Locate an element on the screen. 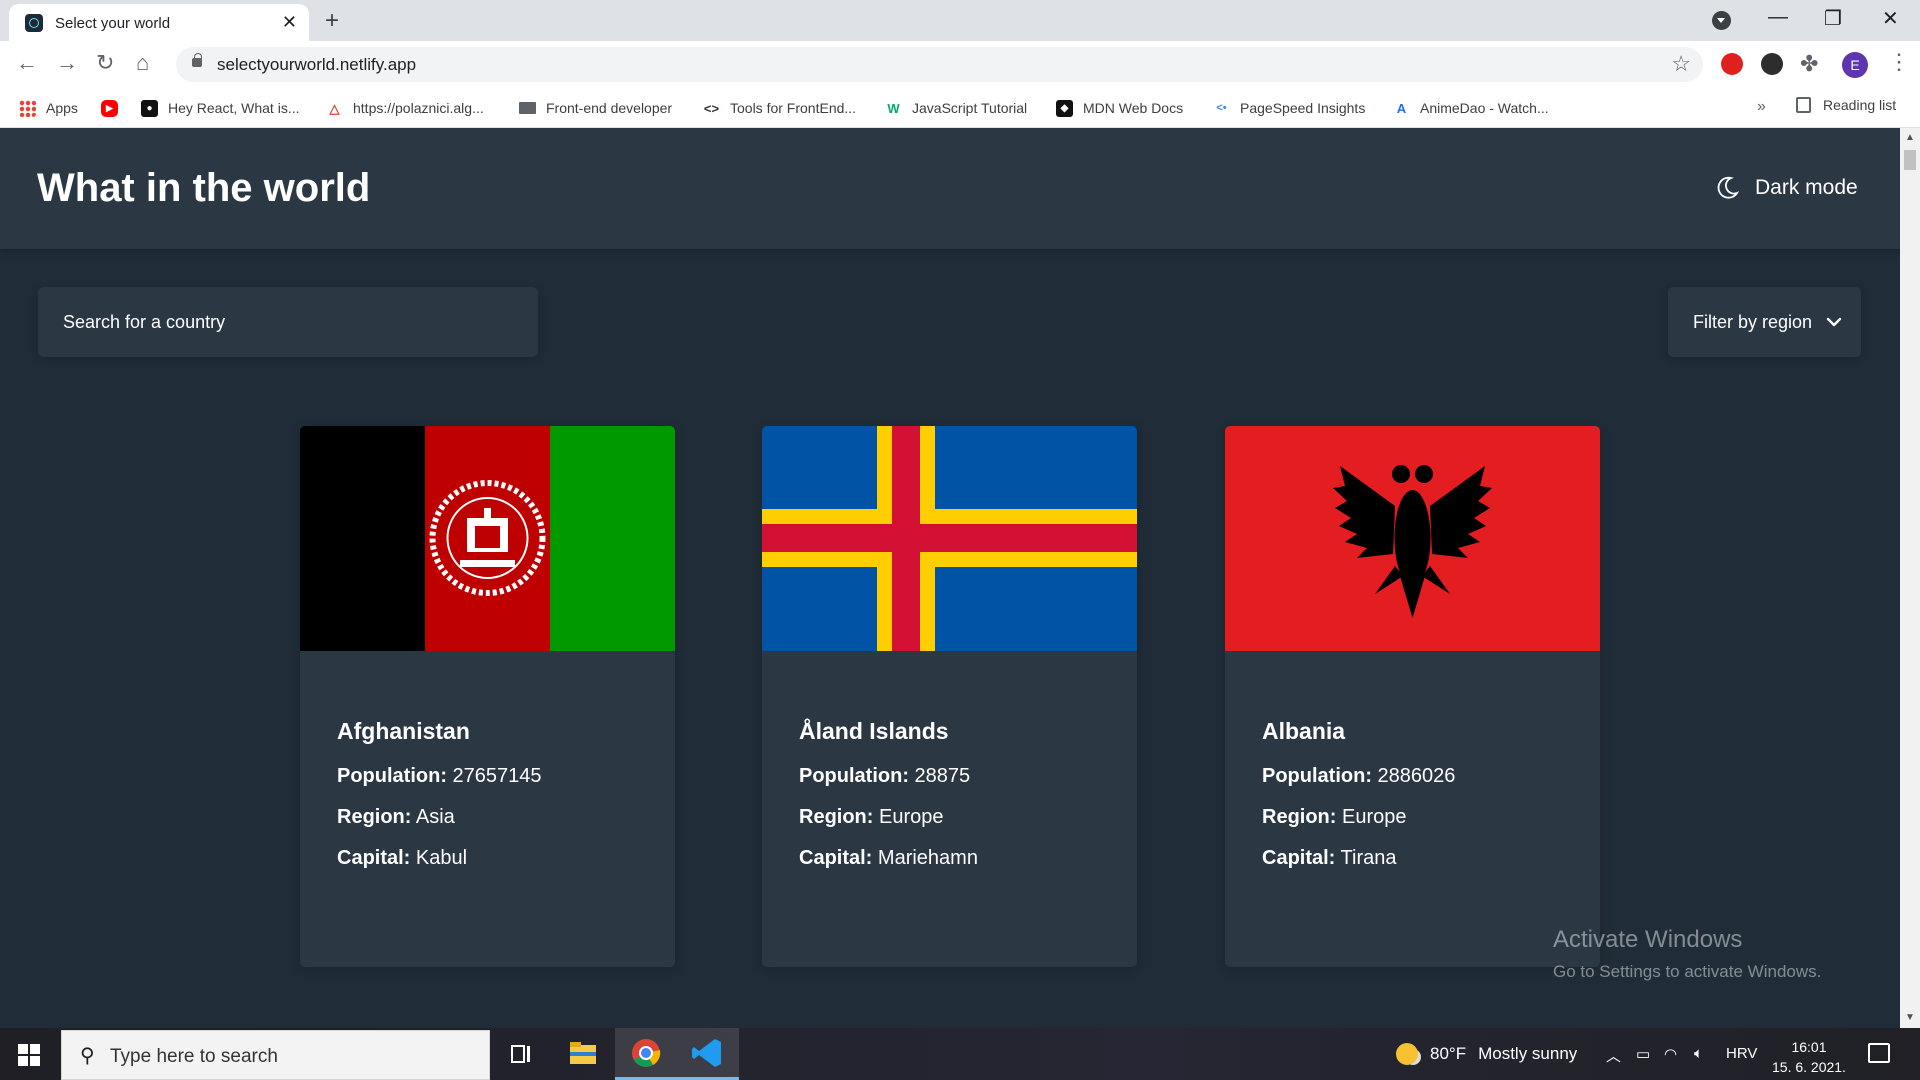 This screenshot has width=1920, height=1080. extensions-puzzle-icon: ✤ is located at coordinates (1809, 64).